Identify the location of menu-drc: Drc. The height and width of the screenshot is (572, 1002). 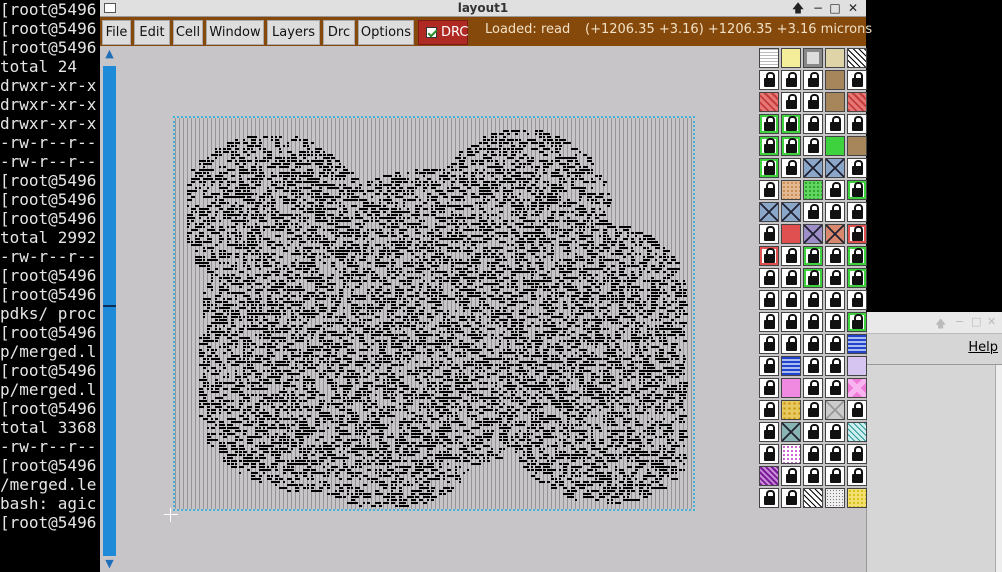
(339, 32).